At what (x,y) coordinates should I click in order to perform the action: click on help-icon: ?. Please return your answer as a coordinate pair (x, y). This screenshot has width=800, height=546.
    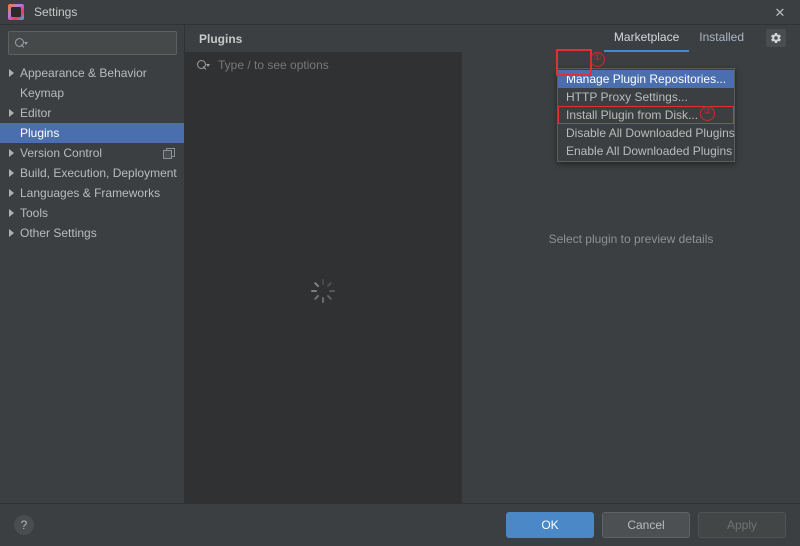
    Looking at the image, I should click on (24, 525).